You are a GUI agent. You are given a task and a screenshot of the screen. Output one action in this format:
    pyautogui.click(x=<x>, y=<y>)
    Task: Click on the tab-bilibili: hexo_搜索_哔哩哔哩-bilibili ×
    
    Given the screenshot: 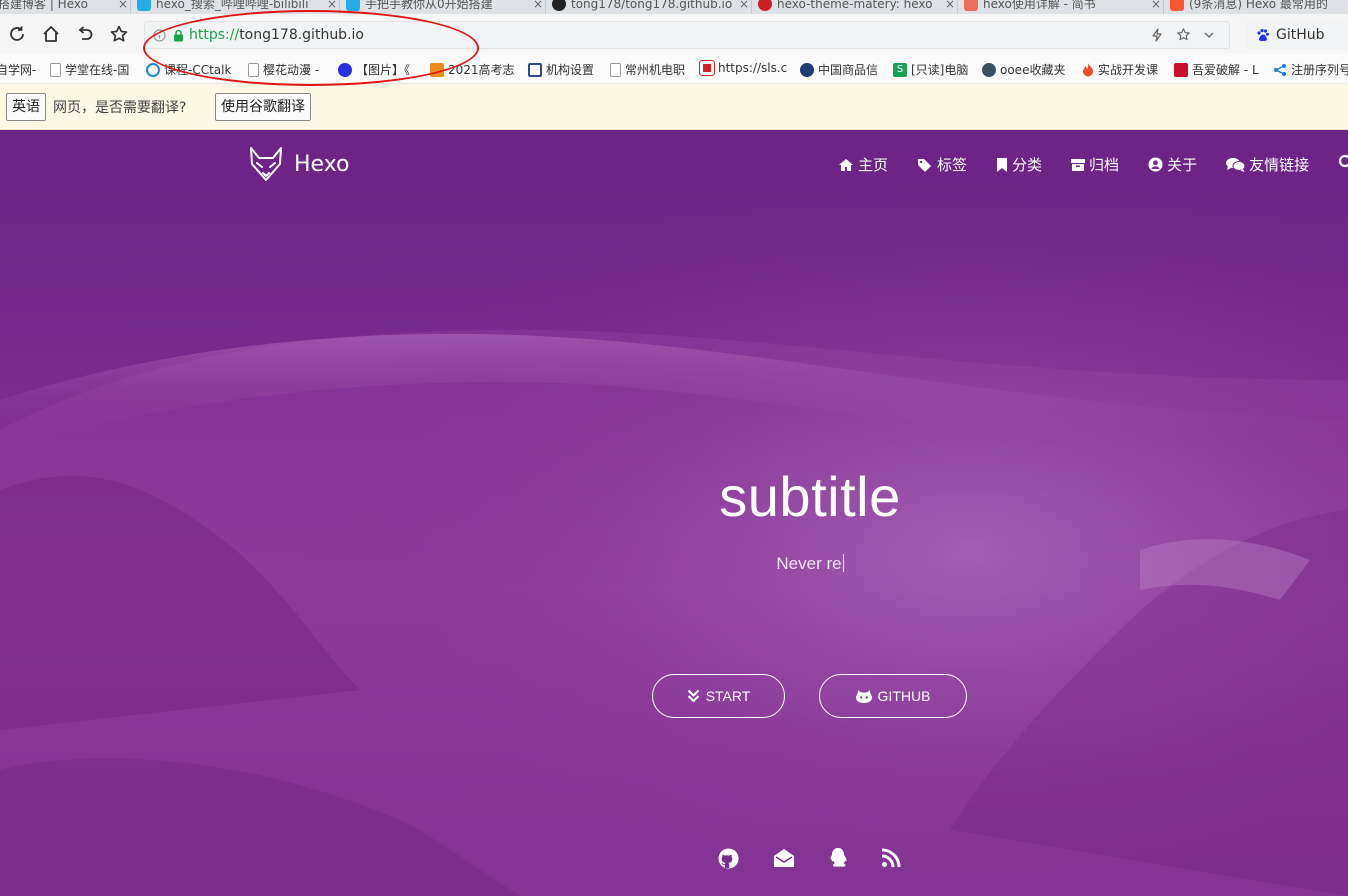 What is the action you would take?
    pyautogui.click(x=235, y=7)
    